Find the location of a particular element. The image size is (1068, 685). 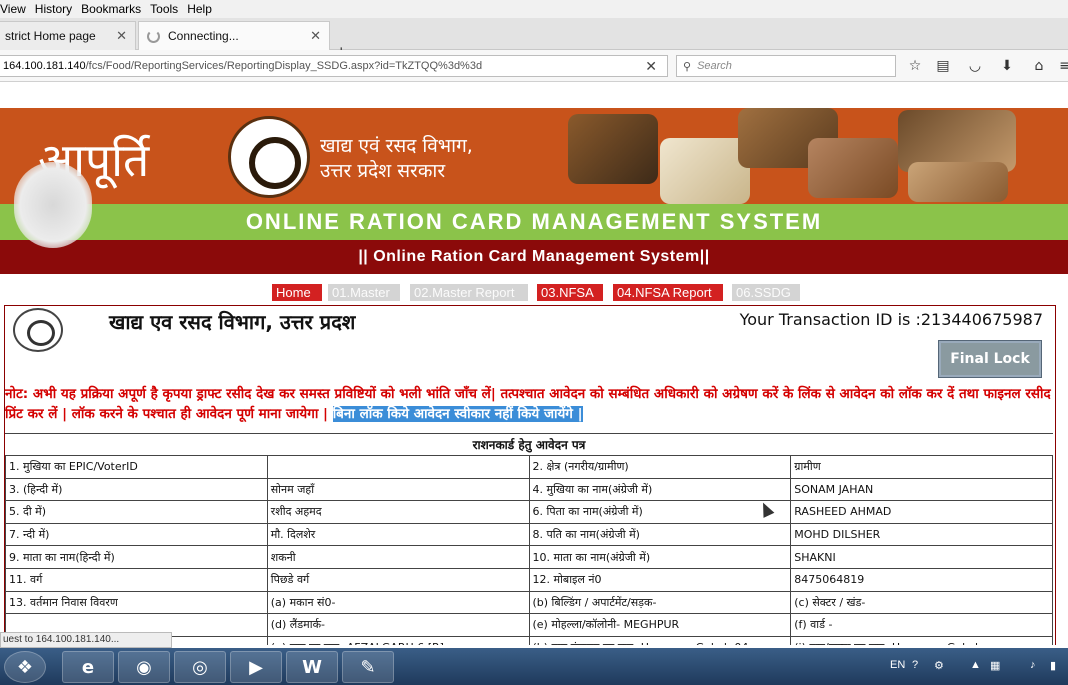

field-value: (a) मकान सं0- is located at coordinates (398, 602).